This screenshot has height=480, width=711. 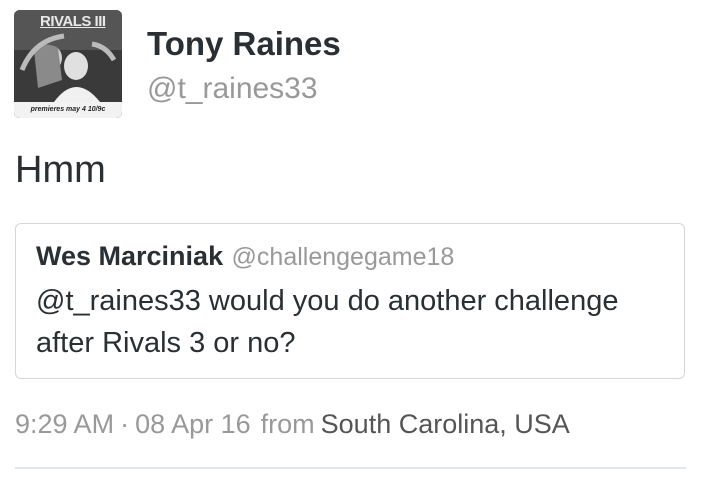 I want to click on from-label: from, so click(x=287, y=424).